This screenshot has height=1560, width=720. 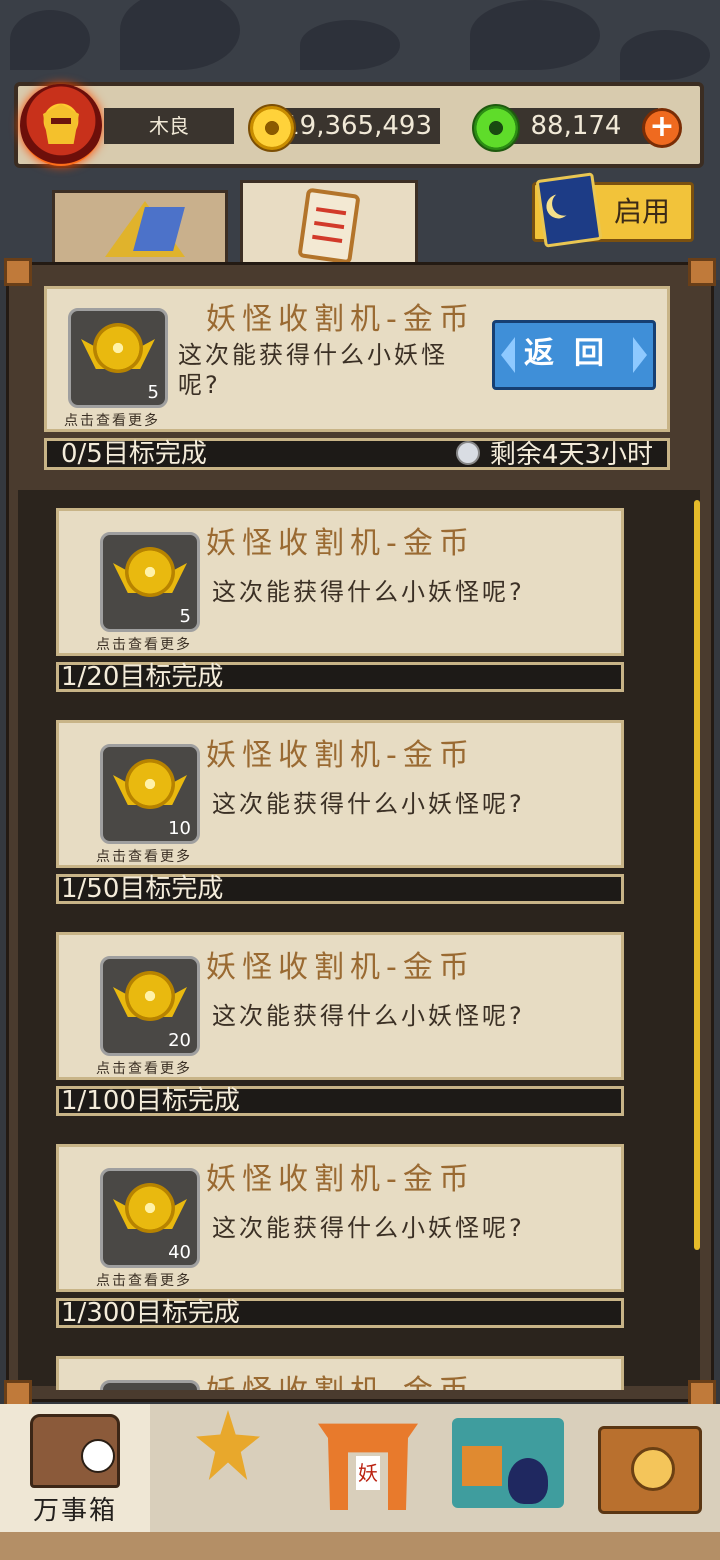 What do you see at coordinates (142, 677) in the screenshot?
I see `task-progress-text: 1/20目标完成` at bounding box center [142, 677].